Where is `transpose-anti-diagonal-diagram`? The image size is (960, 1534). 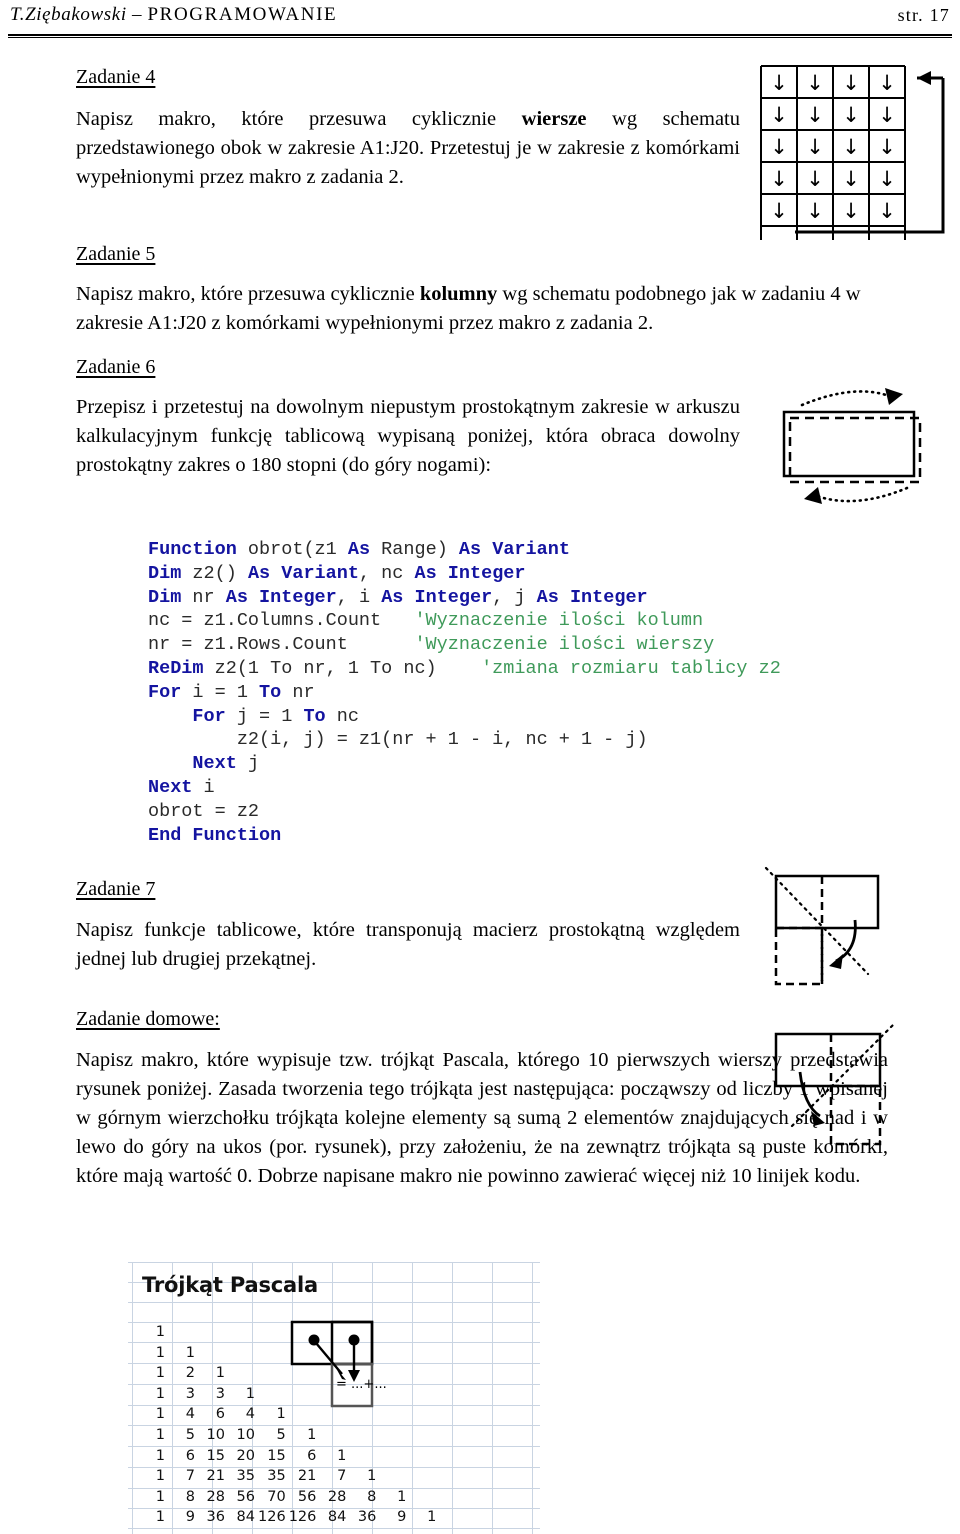 transpose-anti-diagonal-diagram is located at coordinates (859, 1093).